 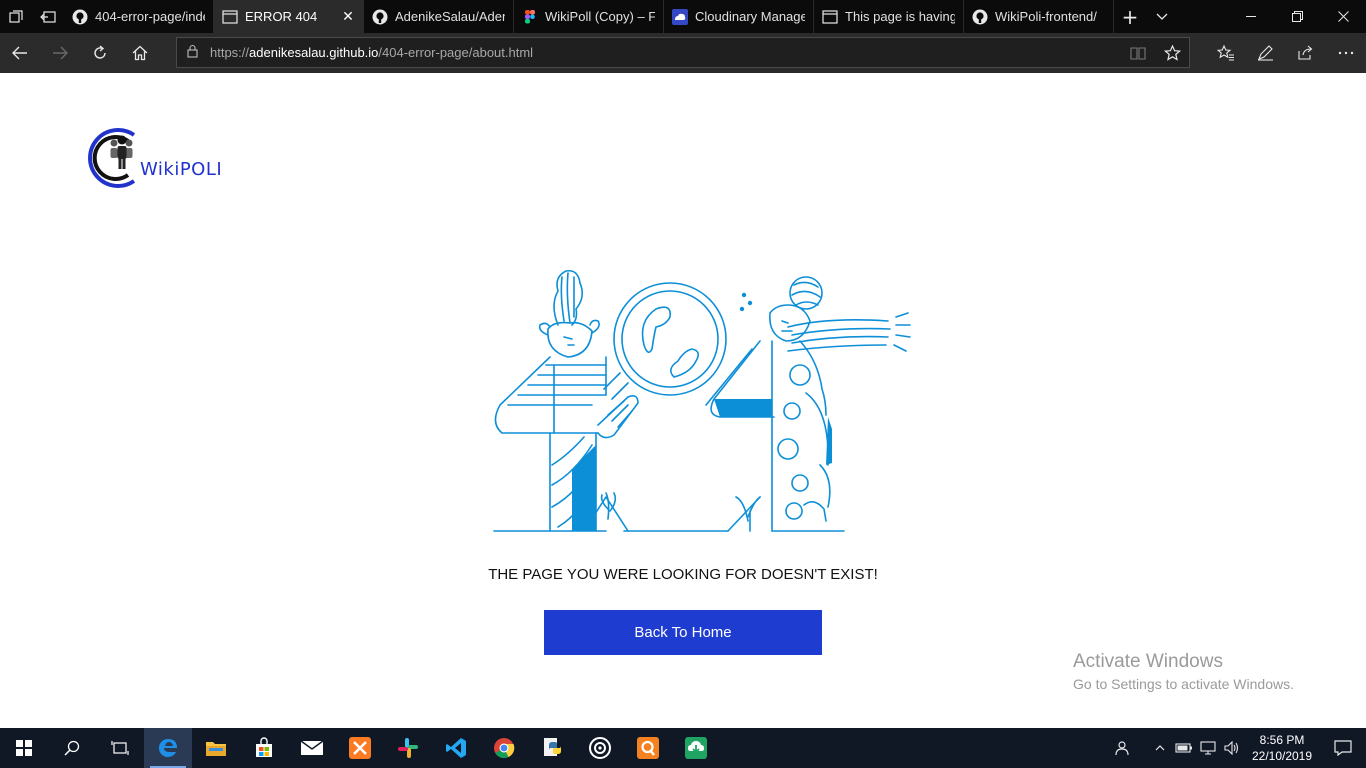 I want to click on mail-icon, so click(x=312, y=748).